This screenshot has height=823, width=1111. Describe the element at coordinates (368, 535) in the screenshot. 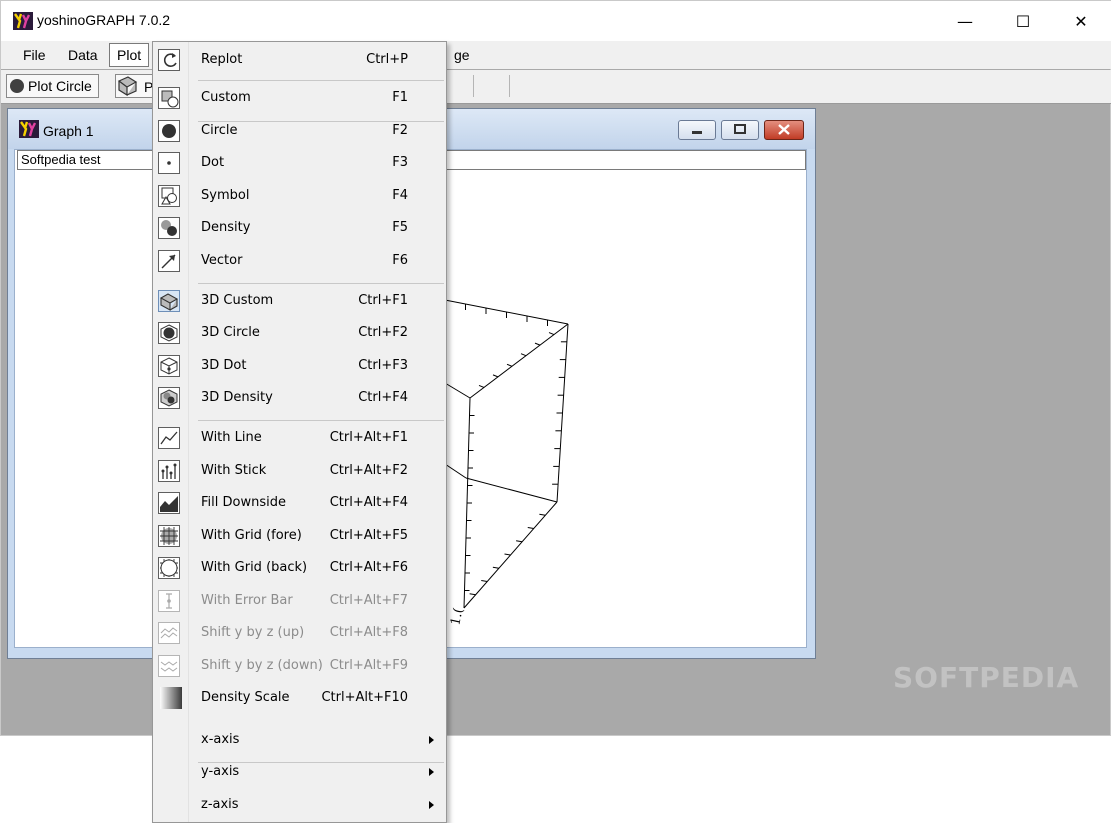

I see `menu-item-shortcut: Ctrl+Alt+F5` at that location.